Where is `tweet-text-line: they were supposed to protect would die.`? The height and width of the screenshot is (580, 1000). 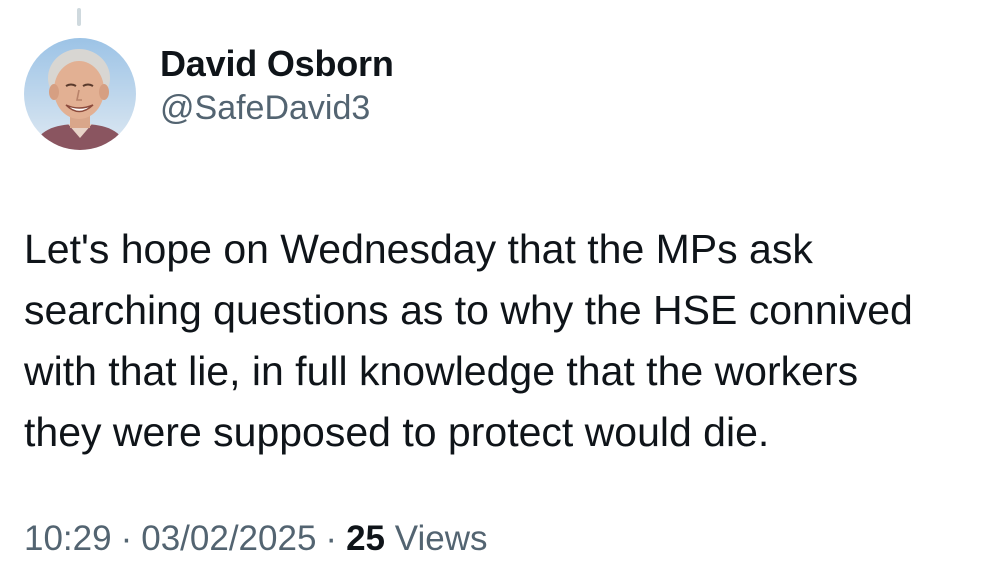
tweet-text-line: they were supposed to protect would die. is located at coordinates (397, 432).